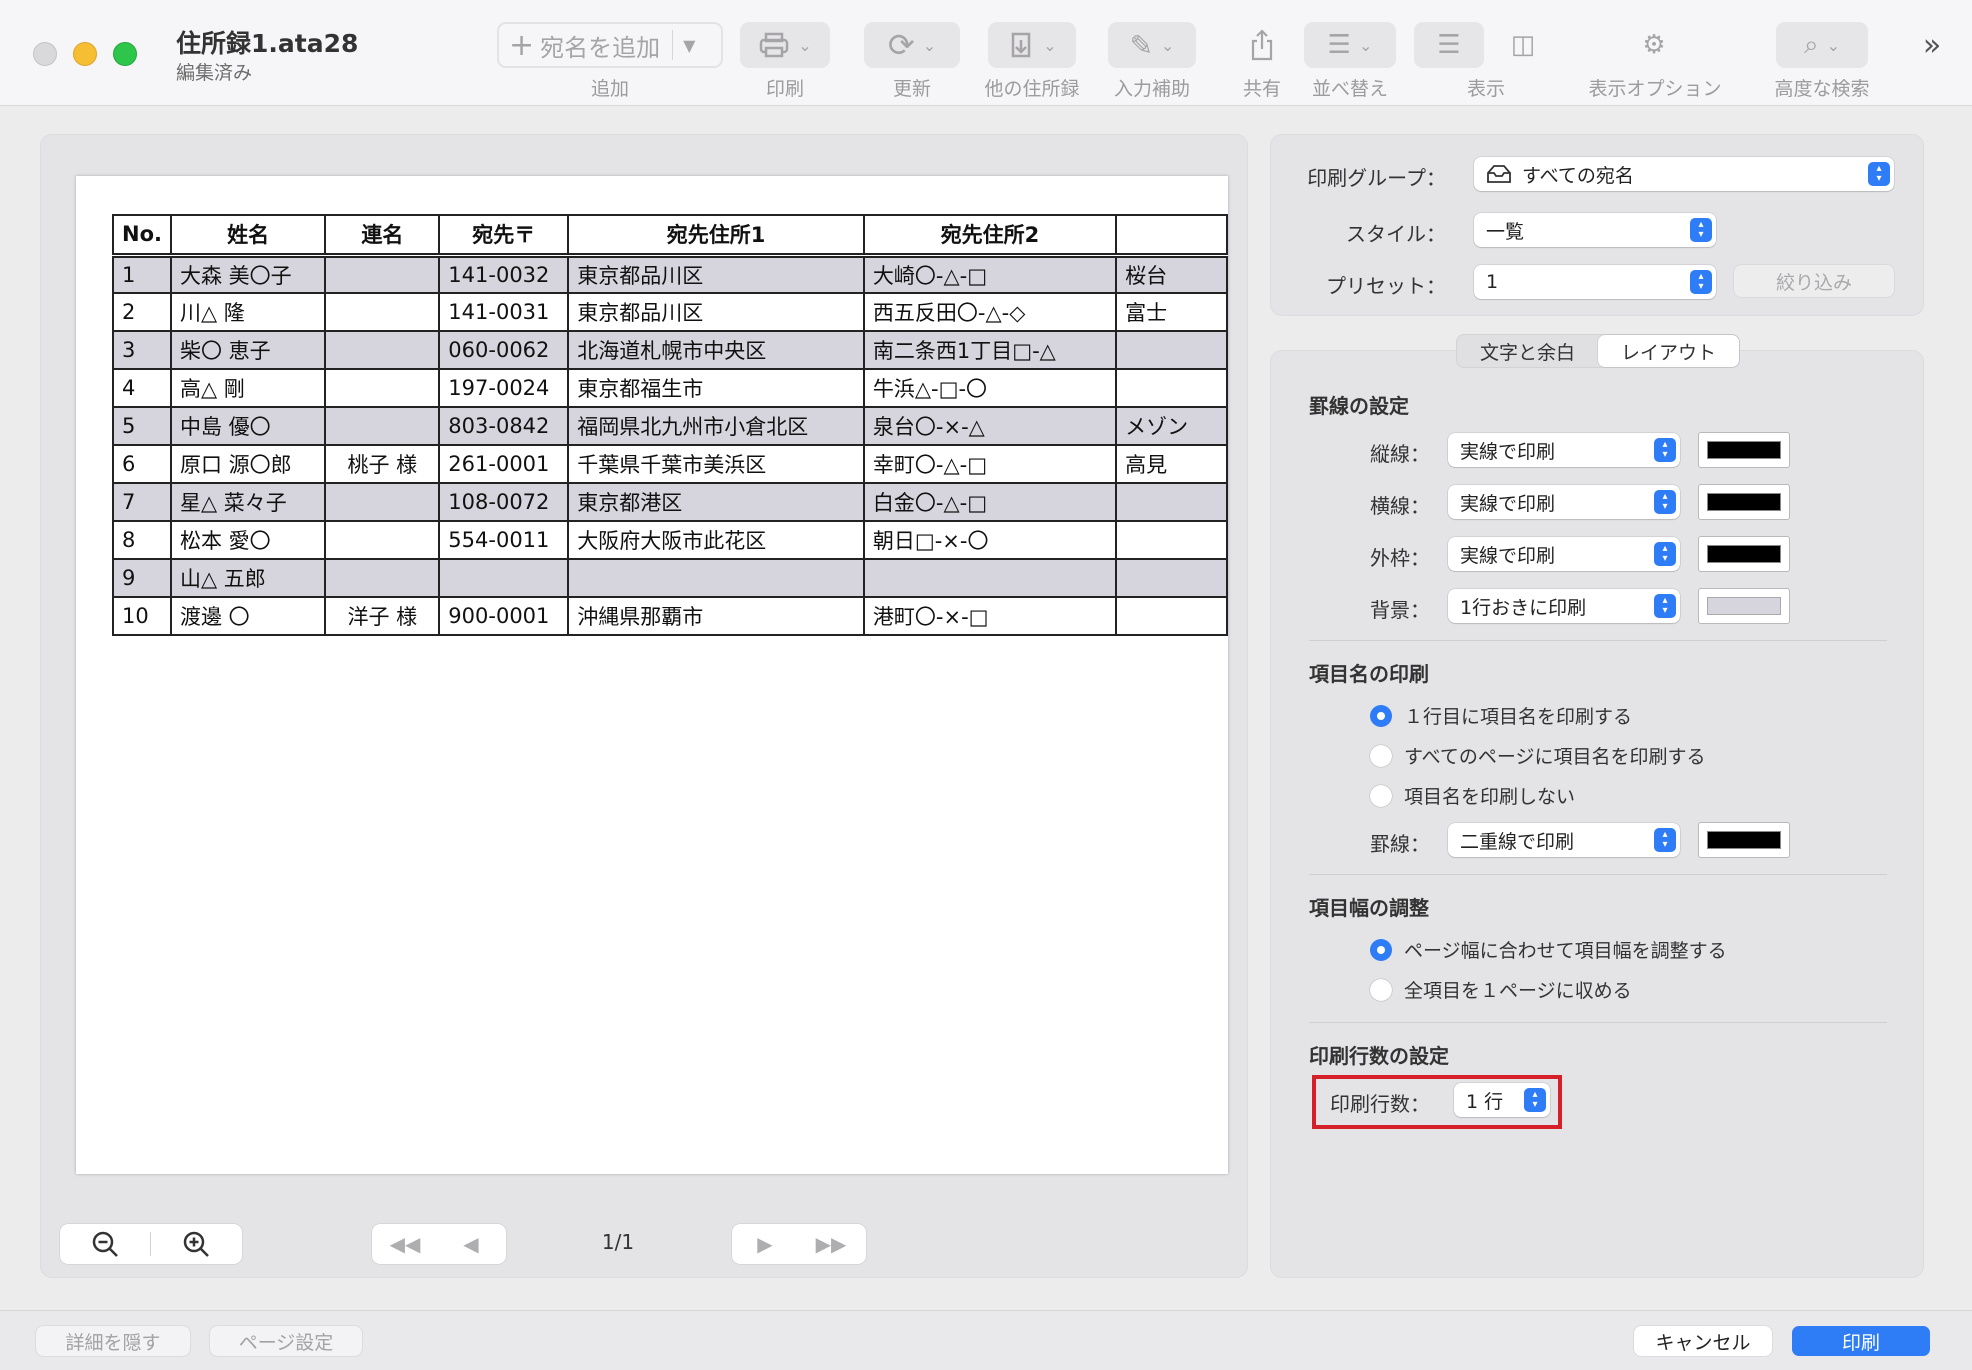 This screenshot has width=1972, height=1370. I want to click on last-page-button: ▶▶, so click(831, 1244).